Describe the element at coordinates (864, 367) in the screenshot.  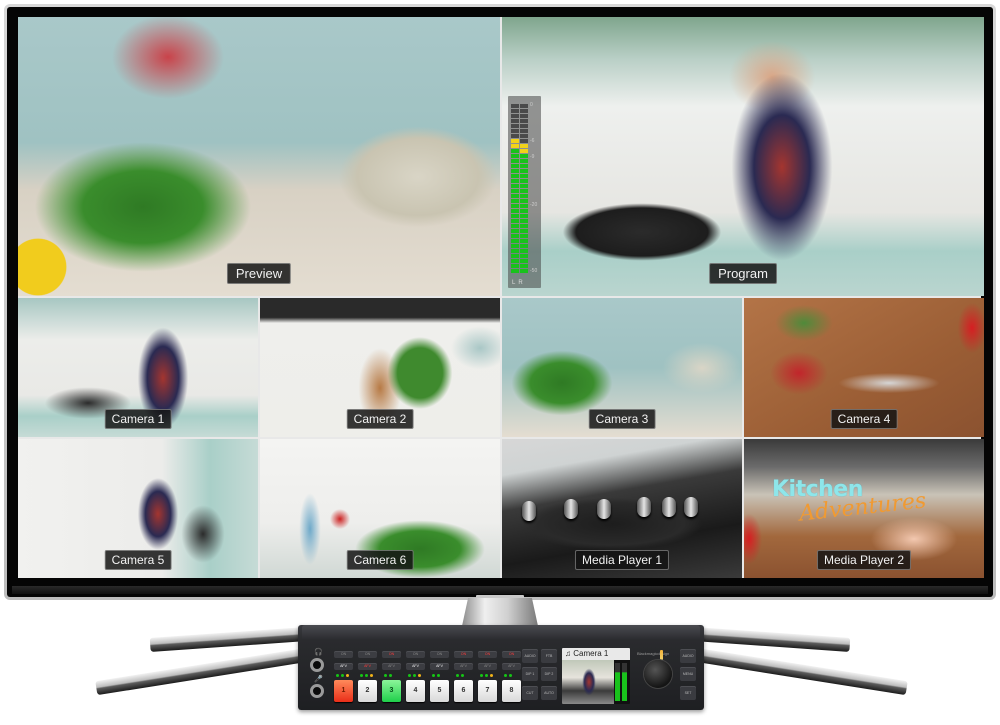
I see `source-tile-camera-4: Camera 4` at that location.